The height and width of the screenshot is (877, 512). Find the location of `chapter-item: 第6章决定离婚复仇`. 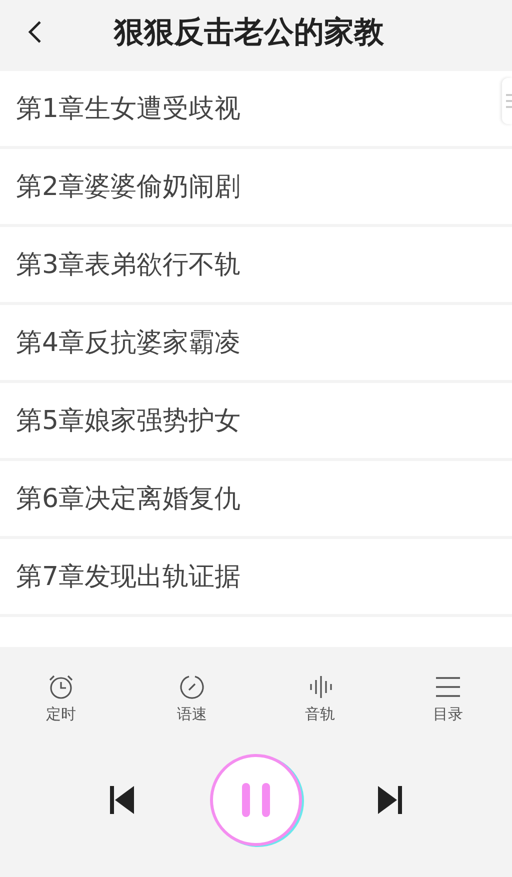

chapter-item: 第6章决定离婚复仇 is located at coordinates (256, 498).